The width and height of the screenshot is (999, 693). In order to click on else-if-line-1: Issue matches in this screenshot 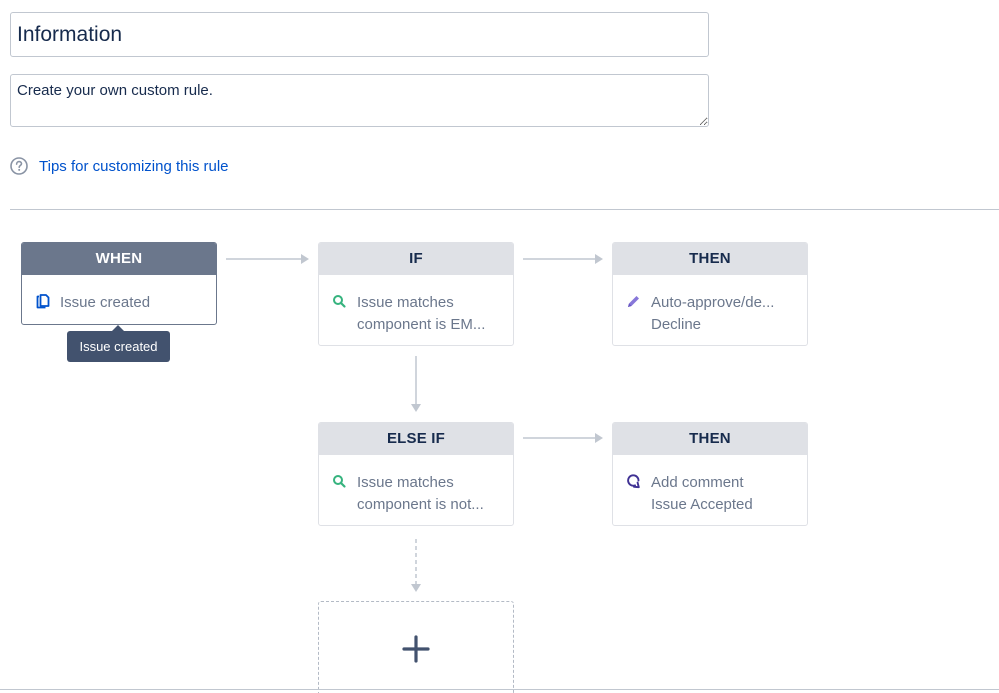, I will do `click(405, 482)`.